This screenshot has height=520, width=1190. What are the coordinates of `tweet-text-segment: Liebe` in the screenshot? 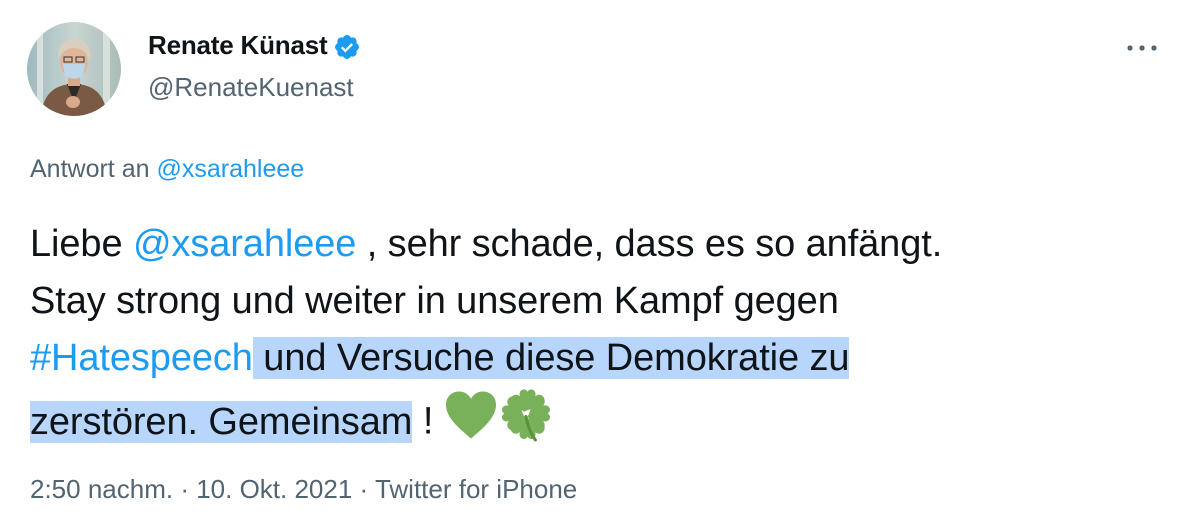 It's located at (81, 244).